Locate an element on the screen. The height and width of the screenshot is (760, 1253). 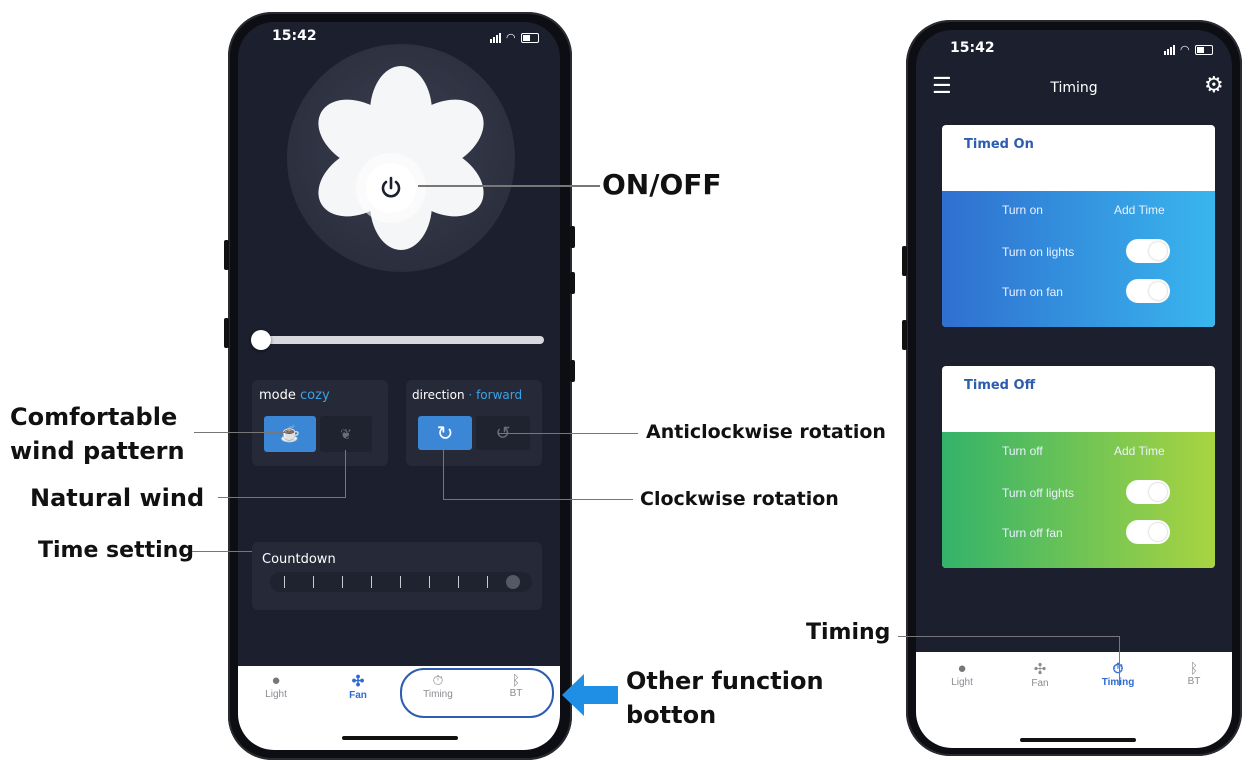
mode-label: mode cozy is located at coordinates (294, 395).